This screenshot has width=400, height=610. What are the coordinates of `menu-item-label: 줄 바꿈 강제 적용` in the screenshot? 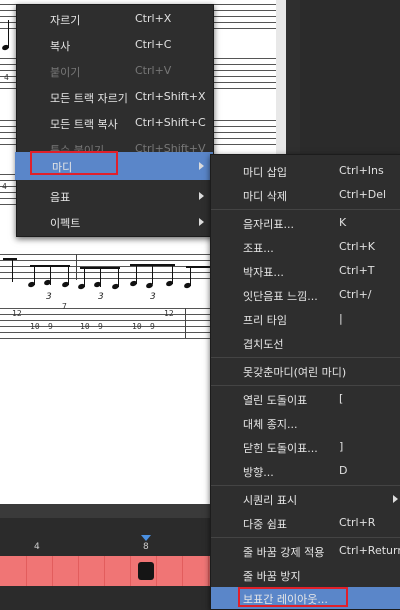 It's located at (284, 552).